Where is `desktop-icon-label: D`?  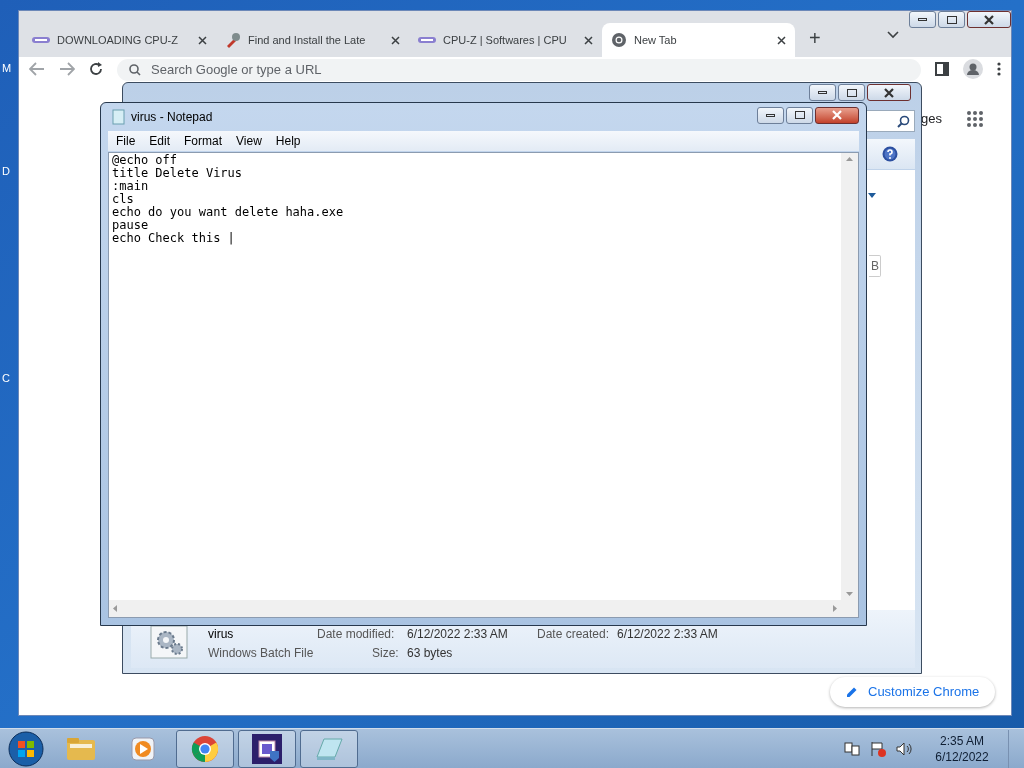
desktop-icon-label: D is located at coordinates (6, 171).